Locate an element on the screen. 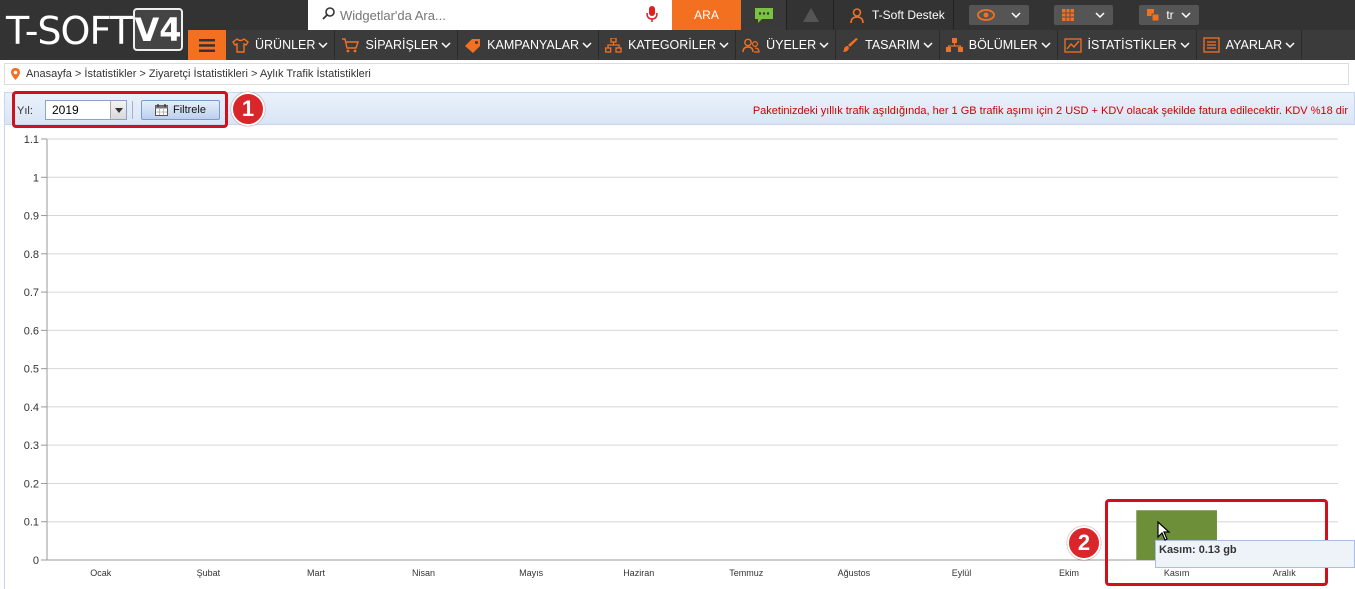  y-tick-label: 0.4 is located at coordinates (31, 408).